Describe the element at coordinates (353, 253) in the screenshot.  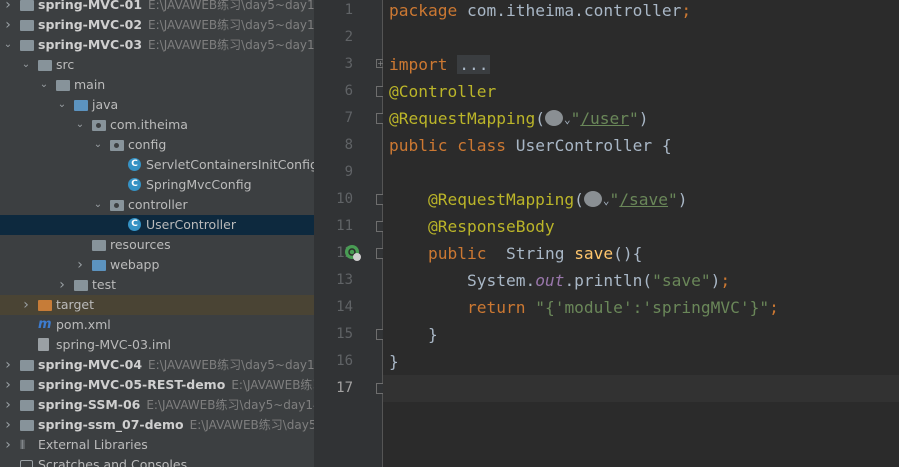
I see `endpoint-run-icon` at that location.